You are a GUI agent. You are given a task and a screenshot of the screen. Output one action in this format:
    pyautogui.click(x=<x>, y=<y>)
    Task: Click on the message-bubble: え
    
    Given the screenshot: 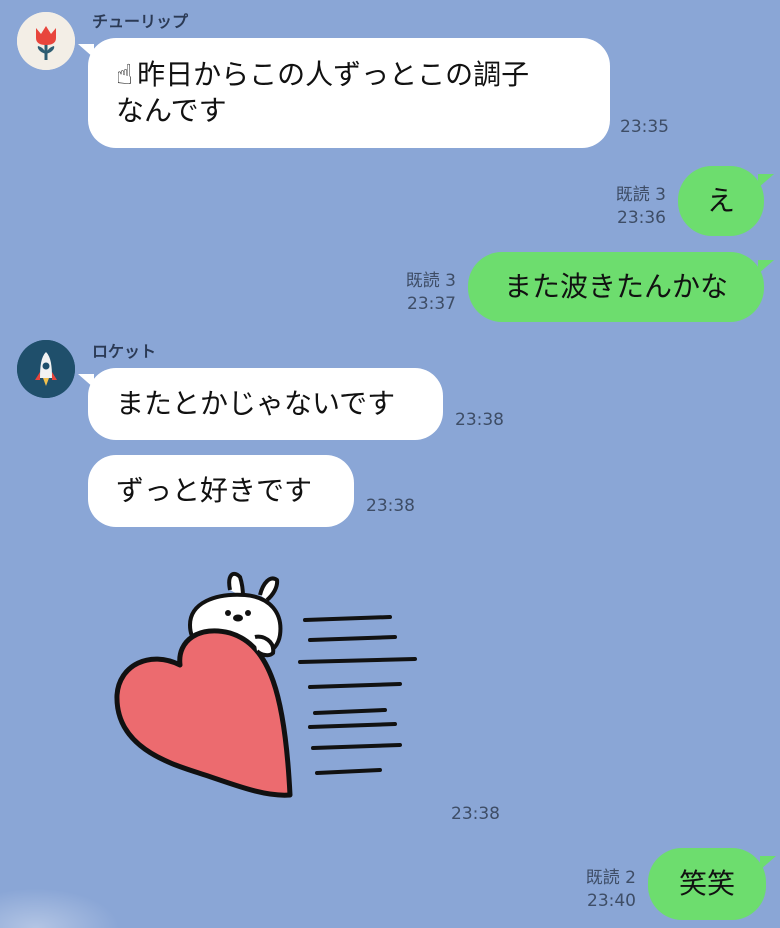 What is the action you would take?
    pyautogui.click(x=726, y=201)
    